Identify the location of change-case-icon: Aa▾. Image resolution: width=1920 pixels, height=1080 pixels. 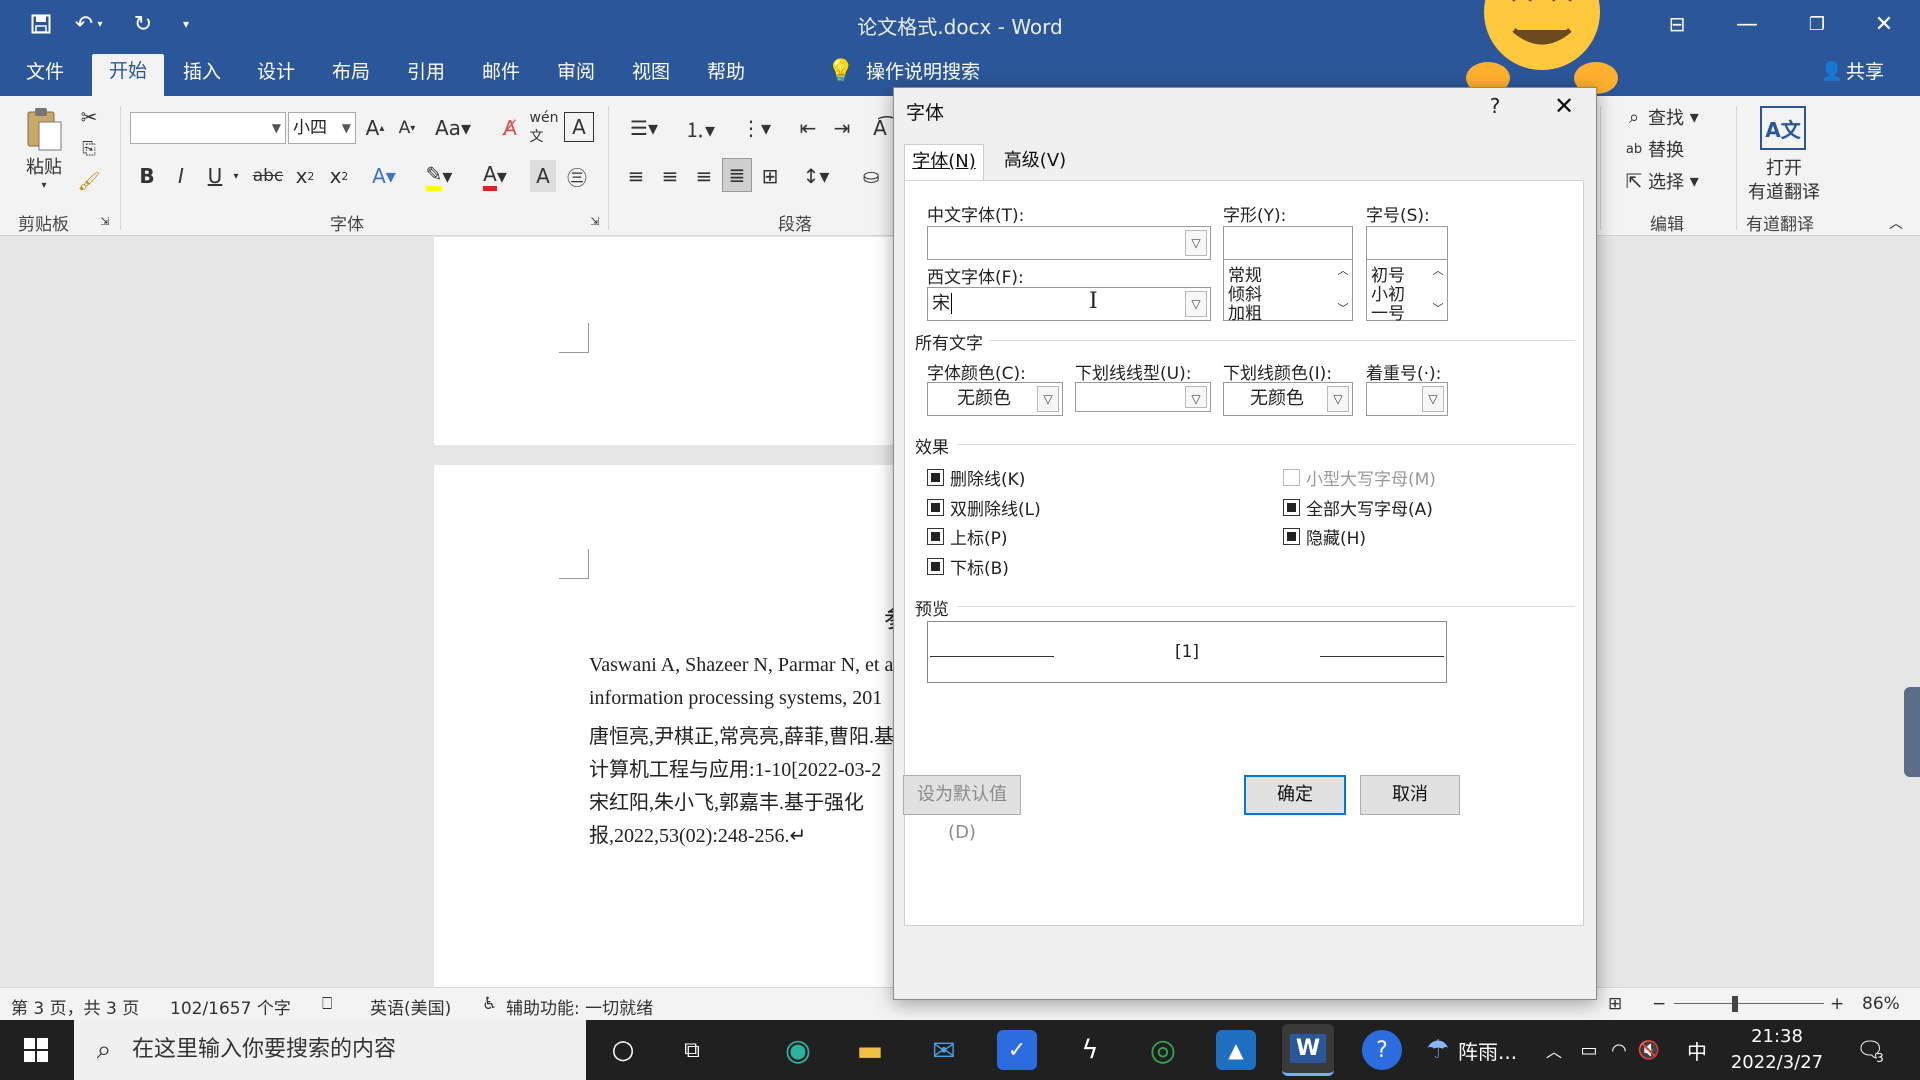
(453, 128).